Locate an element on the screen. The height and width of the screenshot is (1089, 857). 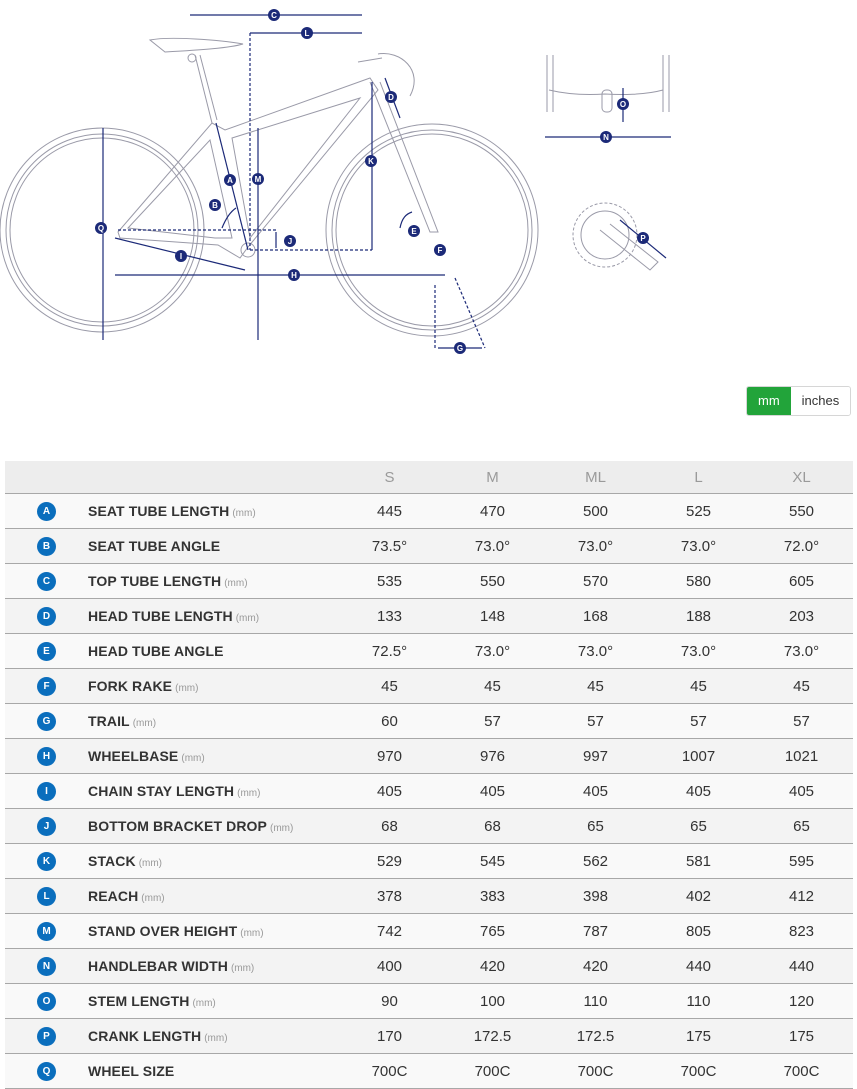
badge-cell: O is located at coordinates (46, 1001).